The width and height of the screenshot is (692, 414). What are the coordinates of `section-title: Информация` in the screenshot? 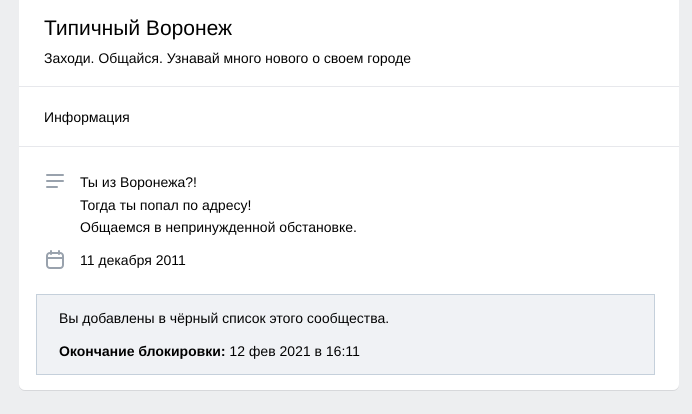 It's located at (349, 117).